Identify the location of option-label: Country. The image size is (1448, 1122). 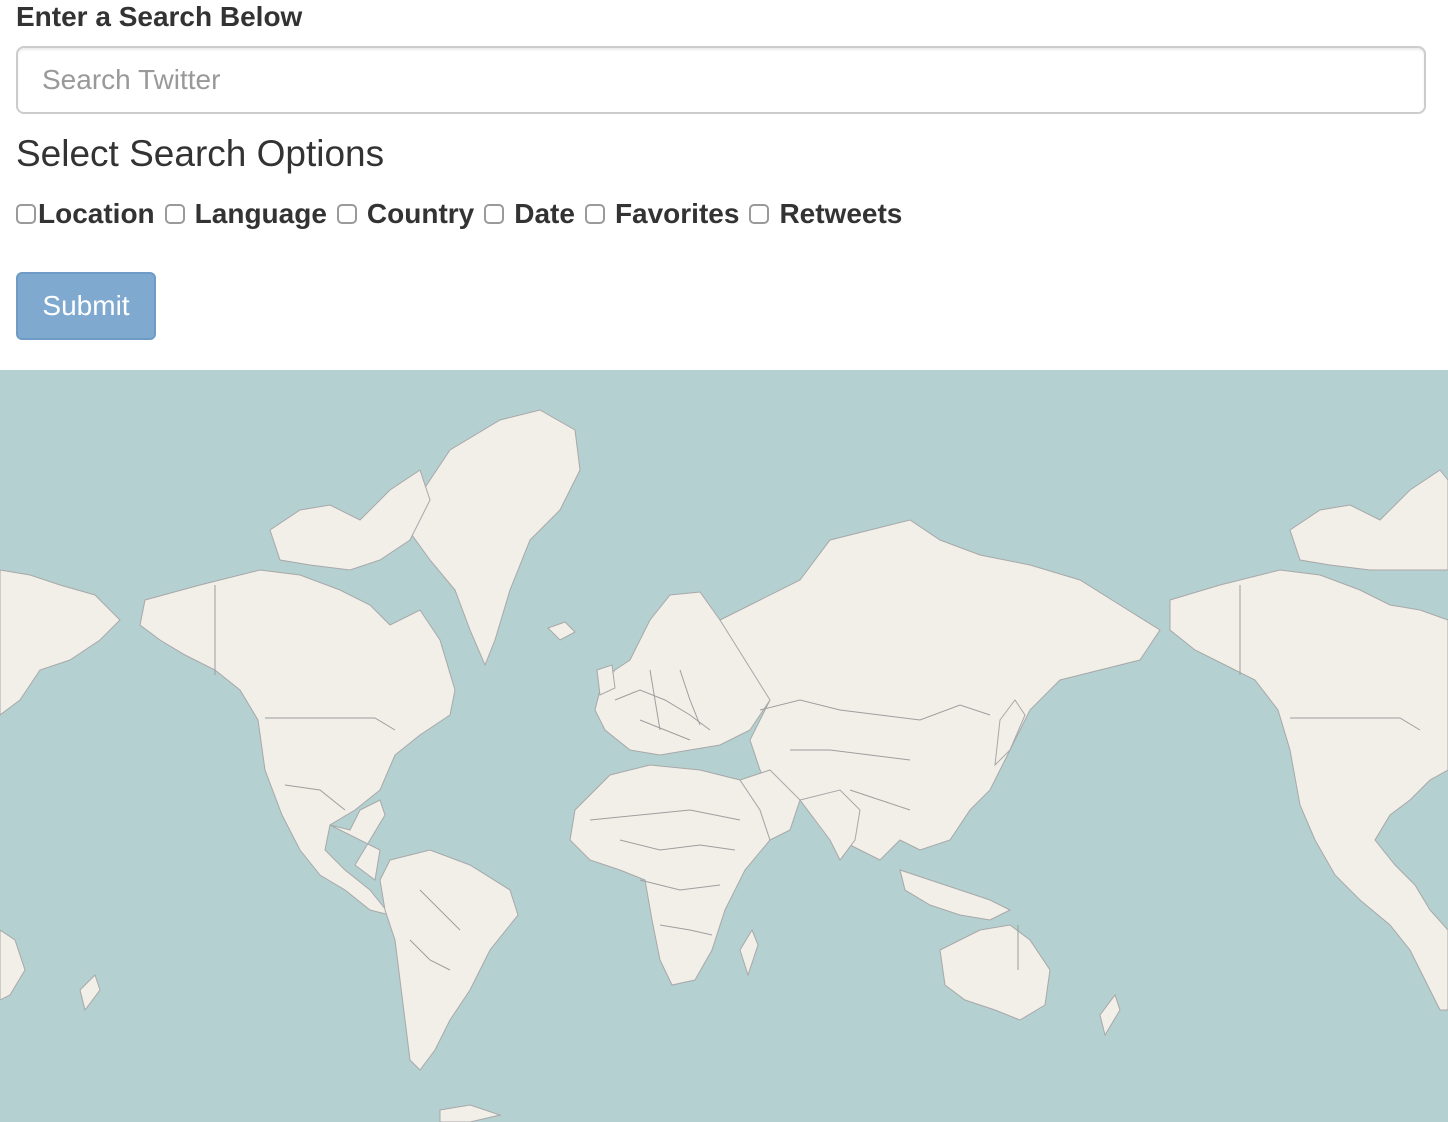
(420, 213).